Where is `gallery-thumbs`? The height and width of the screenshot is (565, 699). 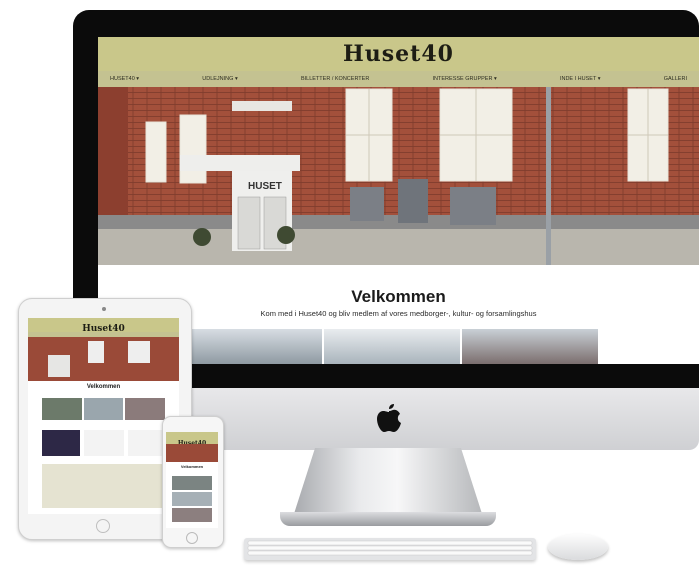
gallery-thumbs is located at coordinates (392, 346).